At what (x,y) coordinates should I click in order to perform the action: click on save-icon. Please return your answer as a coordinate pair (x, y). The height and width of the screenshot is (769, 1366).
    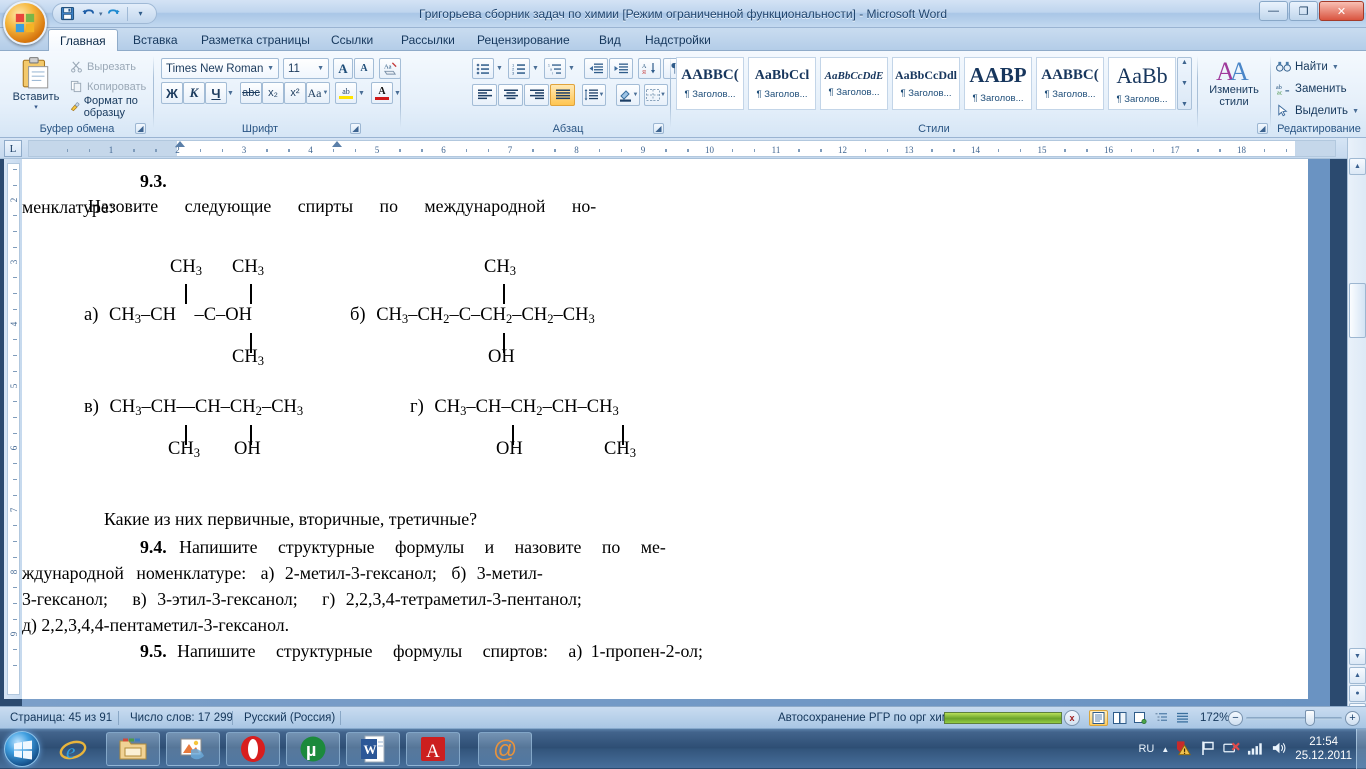
    Looking at the image, I should click on (67, 14).